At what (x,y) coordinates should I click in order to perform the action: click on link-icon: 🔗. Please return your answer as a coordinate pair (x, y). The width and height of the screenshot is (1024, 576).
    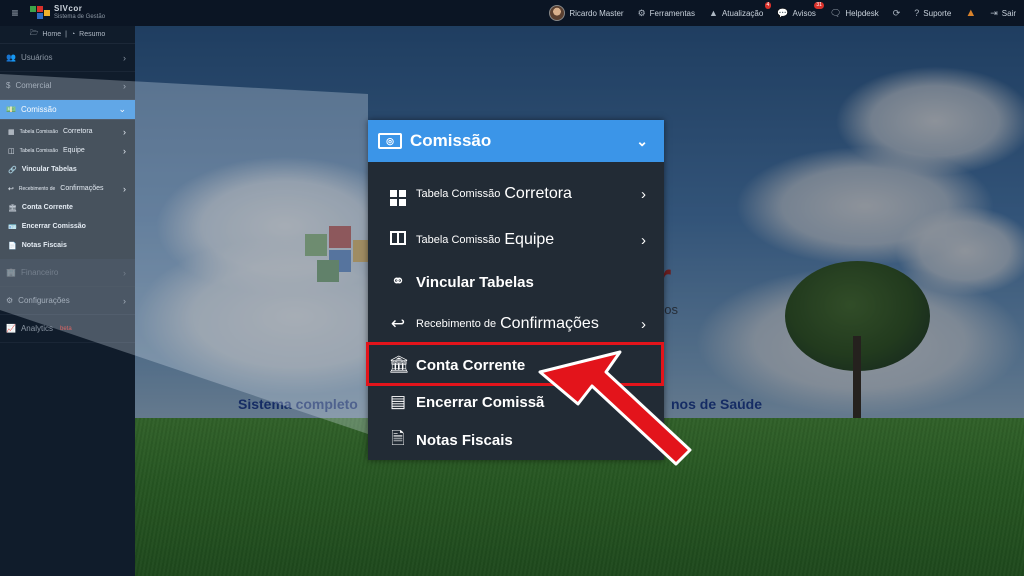
    Looking at the image, I should click on (12, 170).